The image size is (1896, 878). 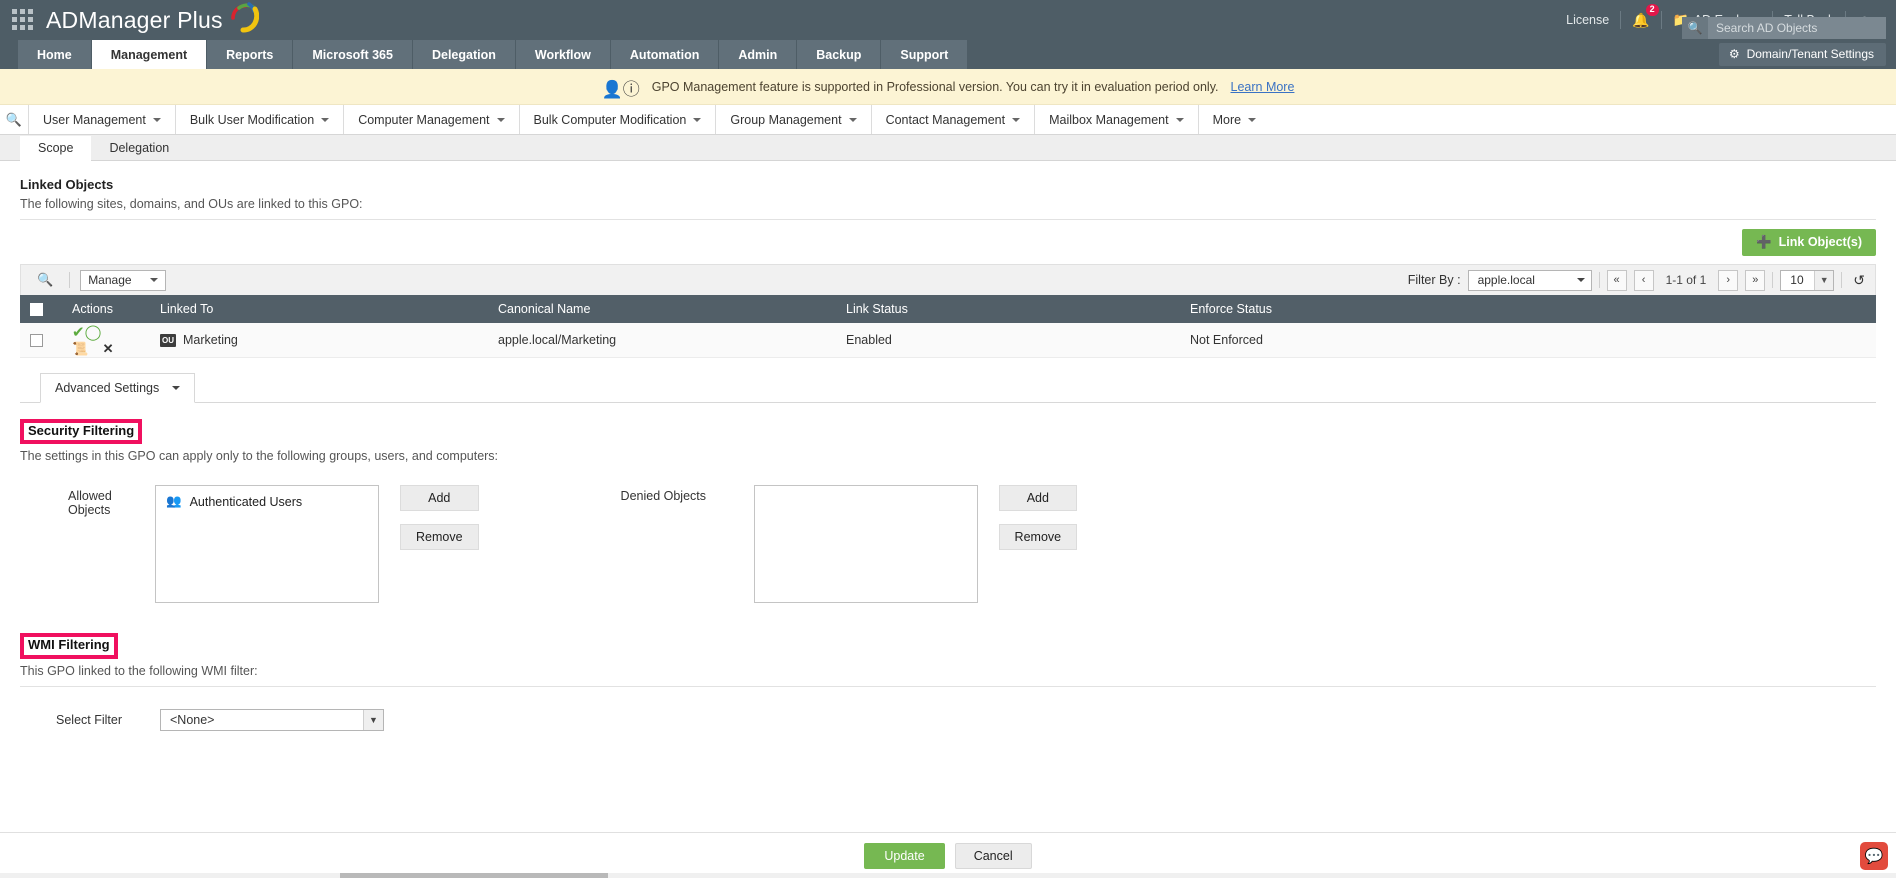 What do you see at coordinates (373, 719) in the screenshot?
I see `chevron-down-icon: ▼` at bounding box center [373, 719].